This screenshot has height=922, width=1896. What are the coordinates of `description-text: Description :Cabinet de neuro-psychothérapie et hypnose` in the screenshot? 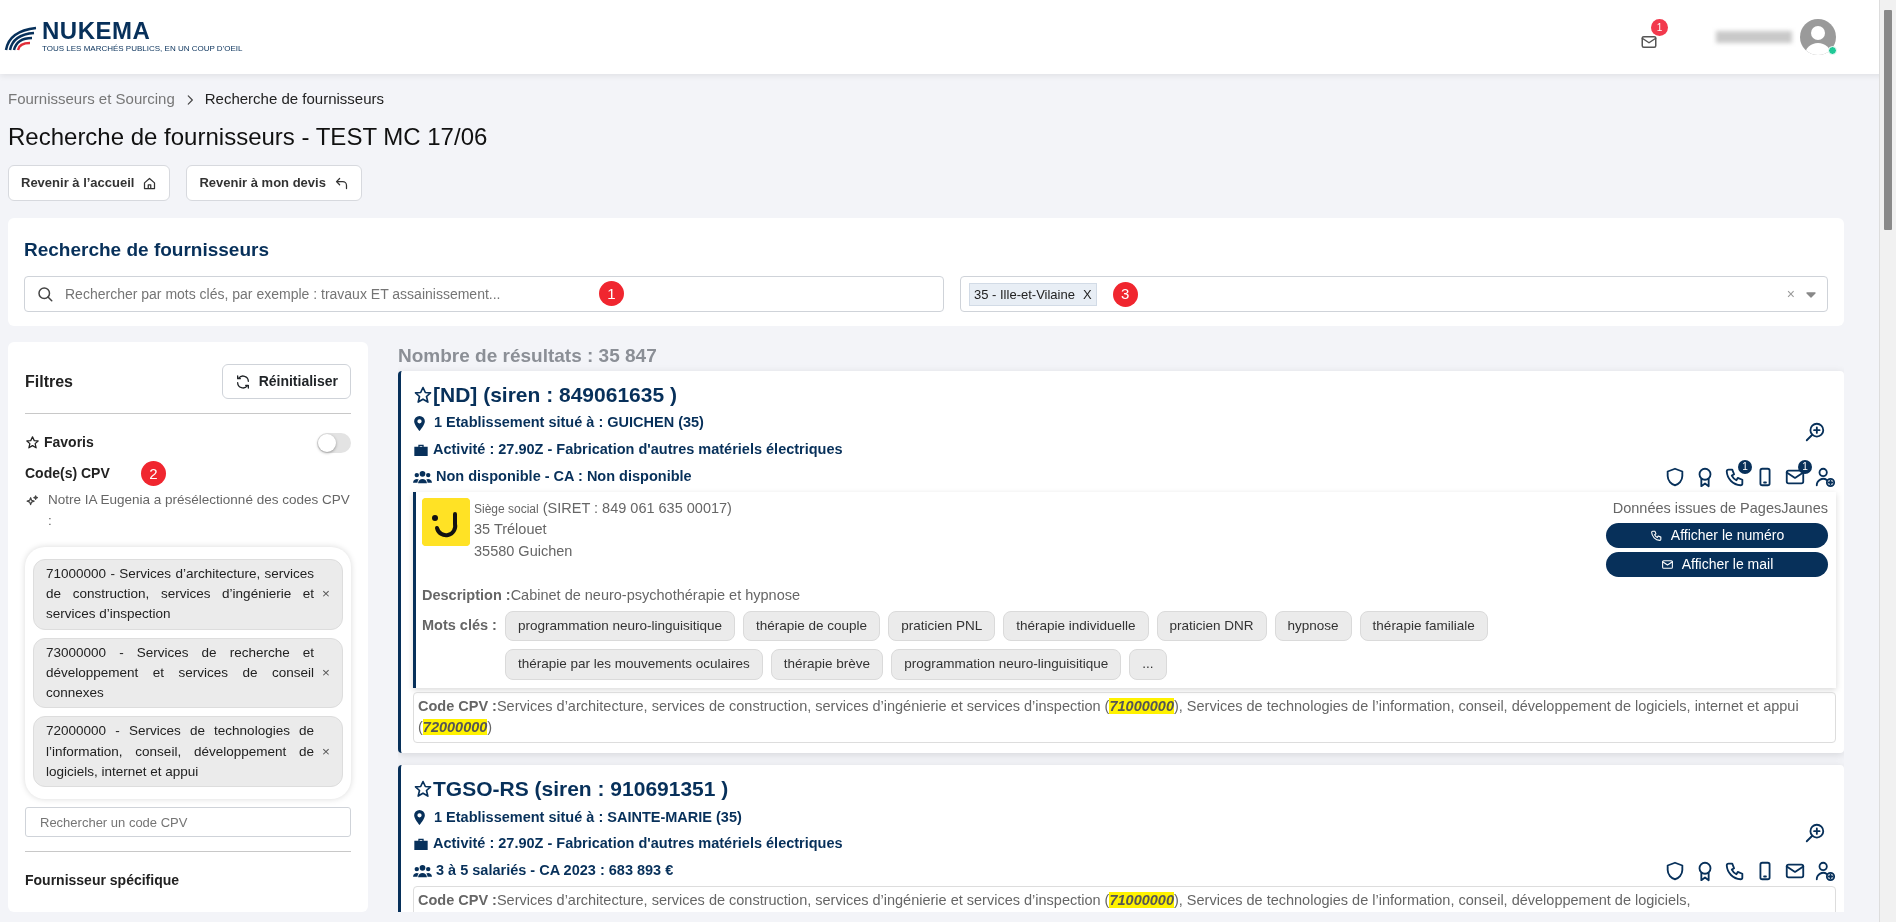 It's located at (612, 596).